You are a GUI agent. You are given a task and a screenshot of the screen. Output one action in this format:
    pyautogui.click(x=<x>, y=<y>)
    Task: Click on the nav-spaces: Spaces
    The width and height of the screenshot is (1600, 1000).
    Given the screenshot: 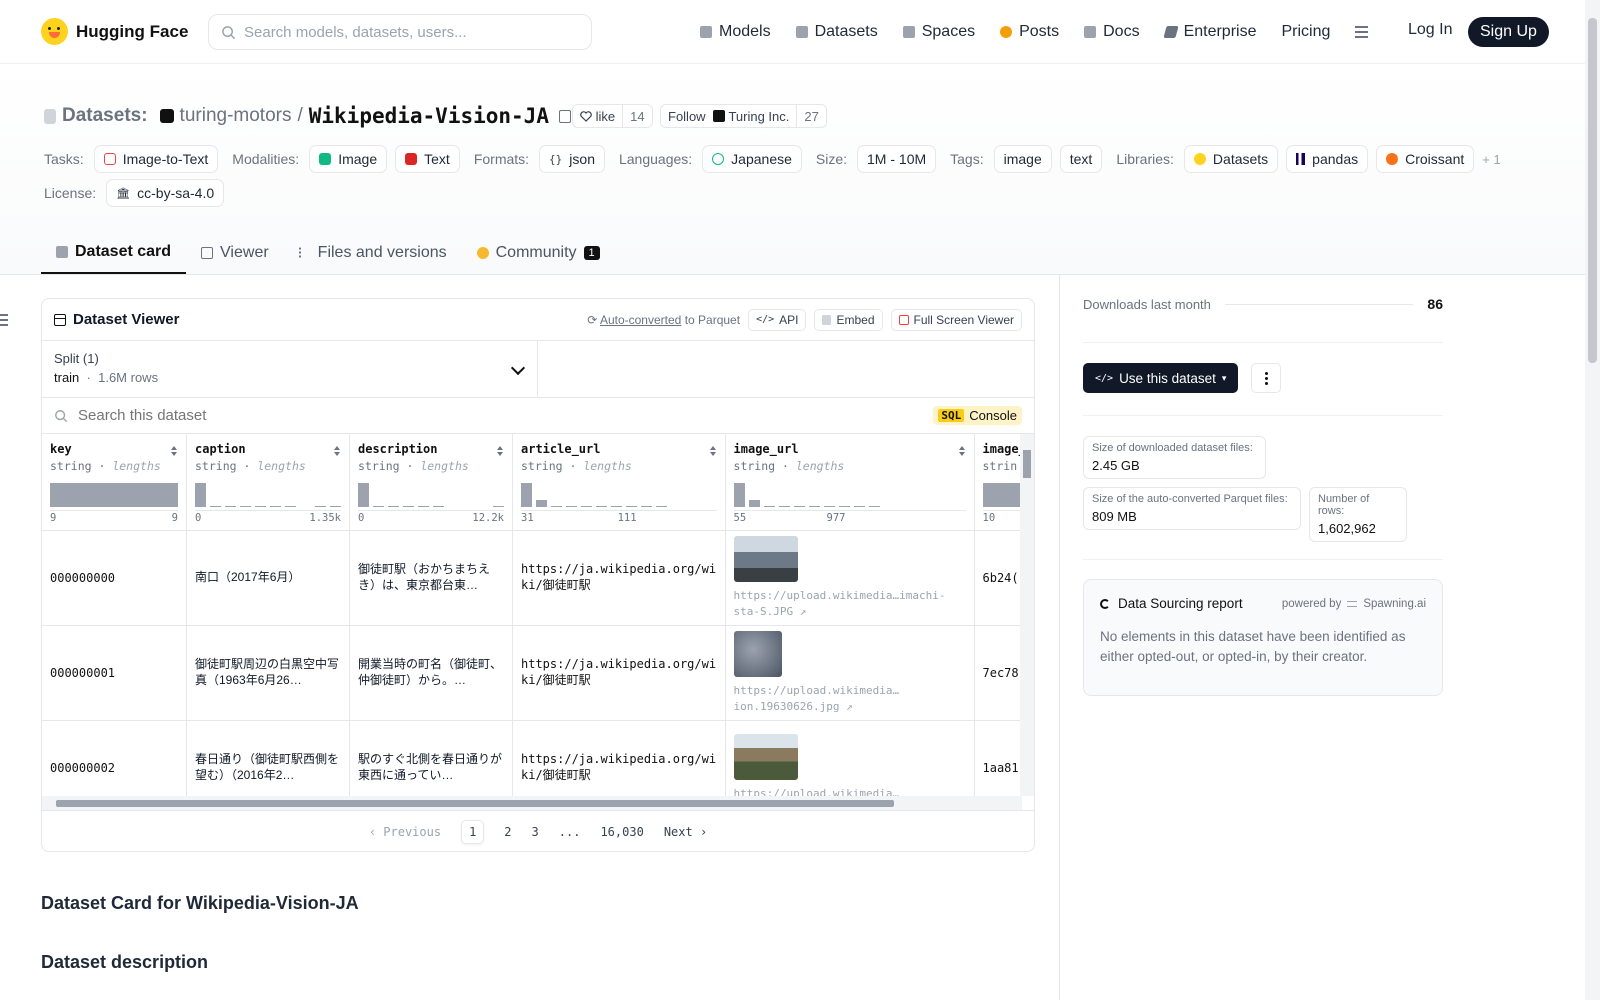 What is the action you would take?
    pyautogui.click(x=938, y=32)
    